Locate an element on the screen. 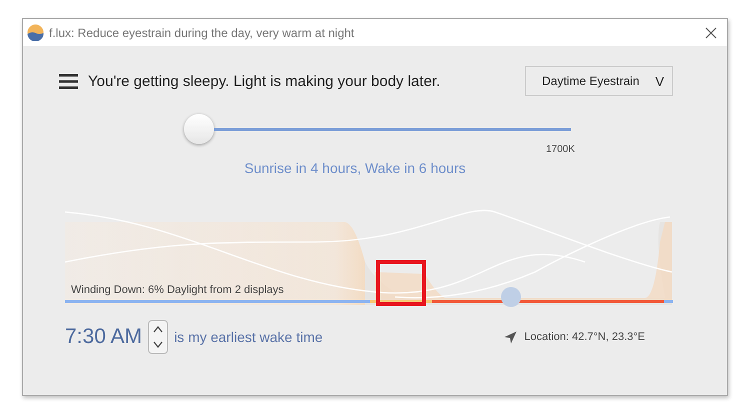 Image resolution: width=754 pixels, height=419 pixels. status-message: You're getting sleepy. Light is making your body later. is located at coordinates (265, 81).